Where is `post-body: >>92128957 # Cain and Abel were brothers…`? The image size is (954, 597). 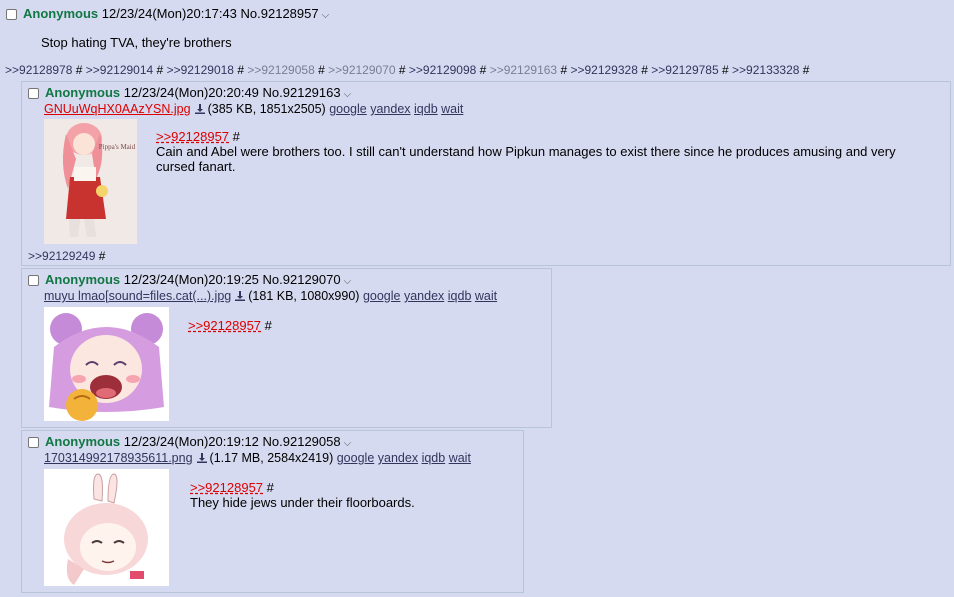
post-body: >>92128957 # Cain and Abel were brothers… is located at coordinates (536, 151).